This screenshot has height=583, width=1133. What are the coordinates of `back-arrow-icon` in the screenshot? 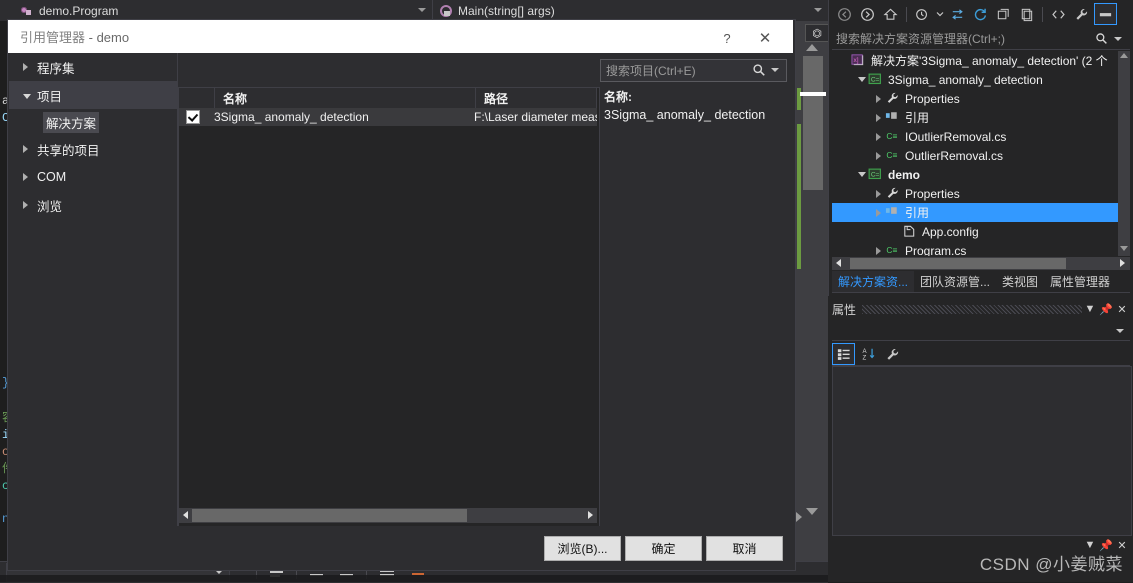 It's located at (844, 14).